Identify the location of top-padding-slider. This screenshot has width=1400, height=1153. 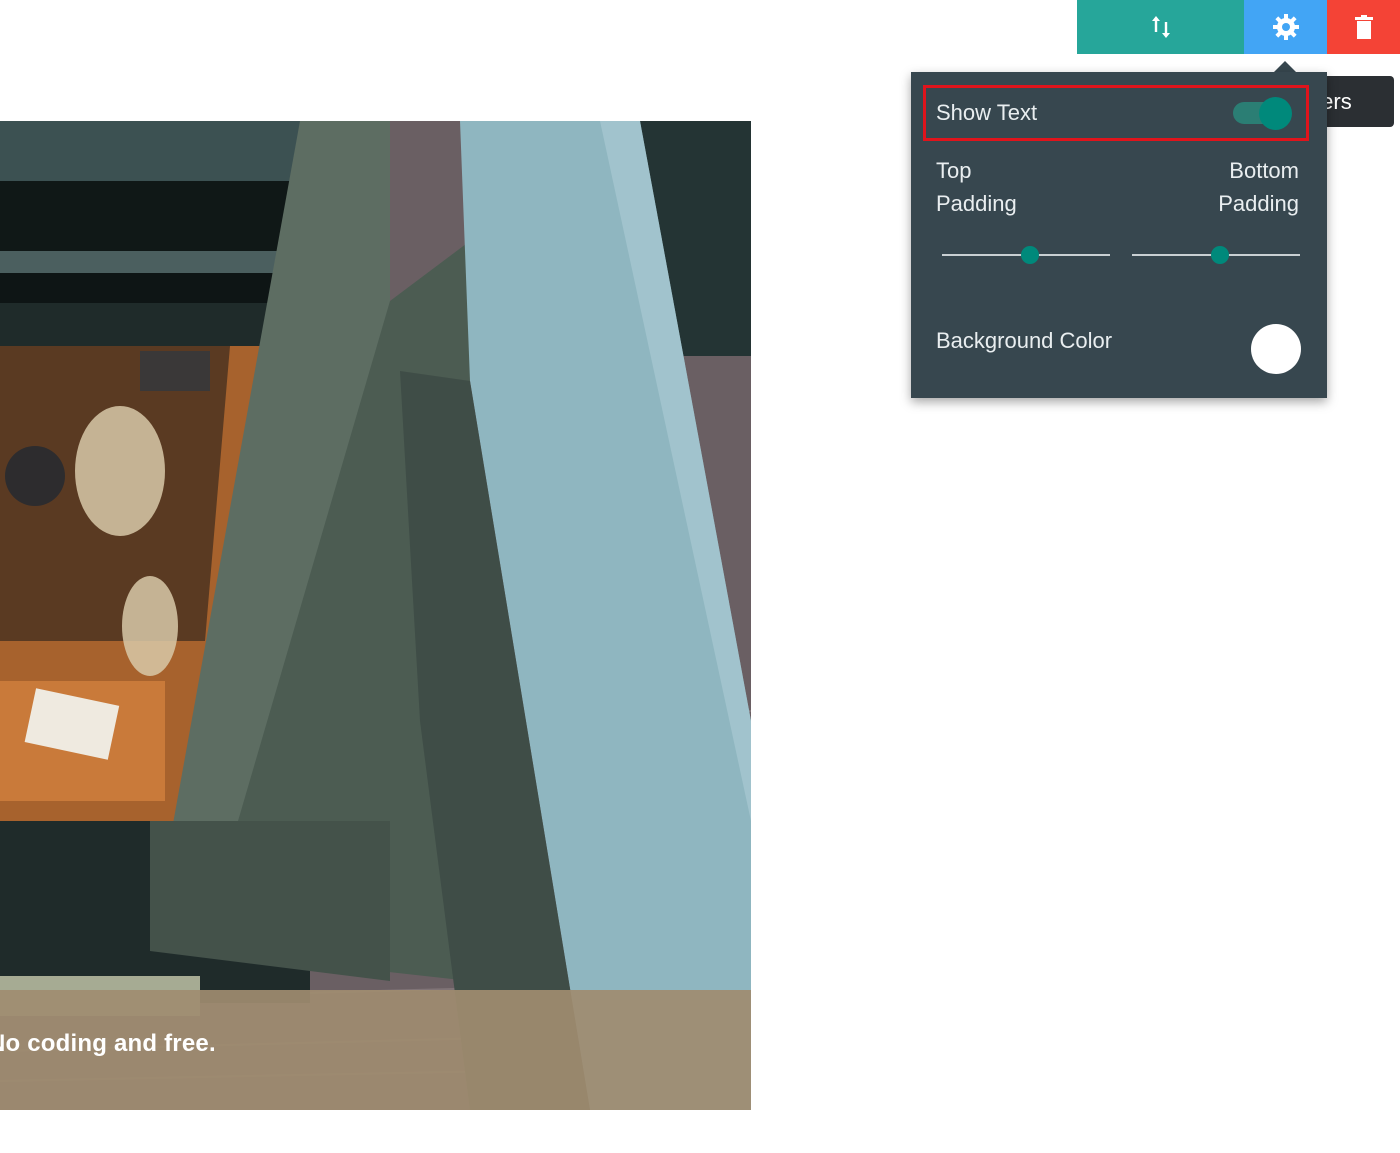
(1026, 255).